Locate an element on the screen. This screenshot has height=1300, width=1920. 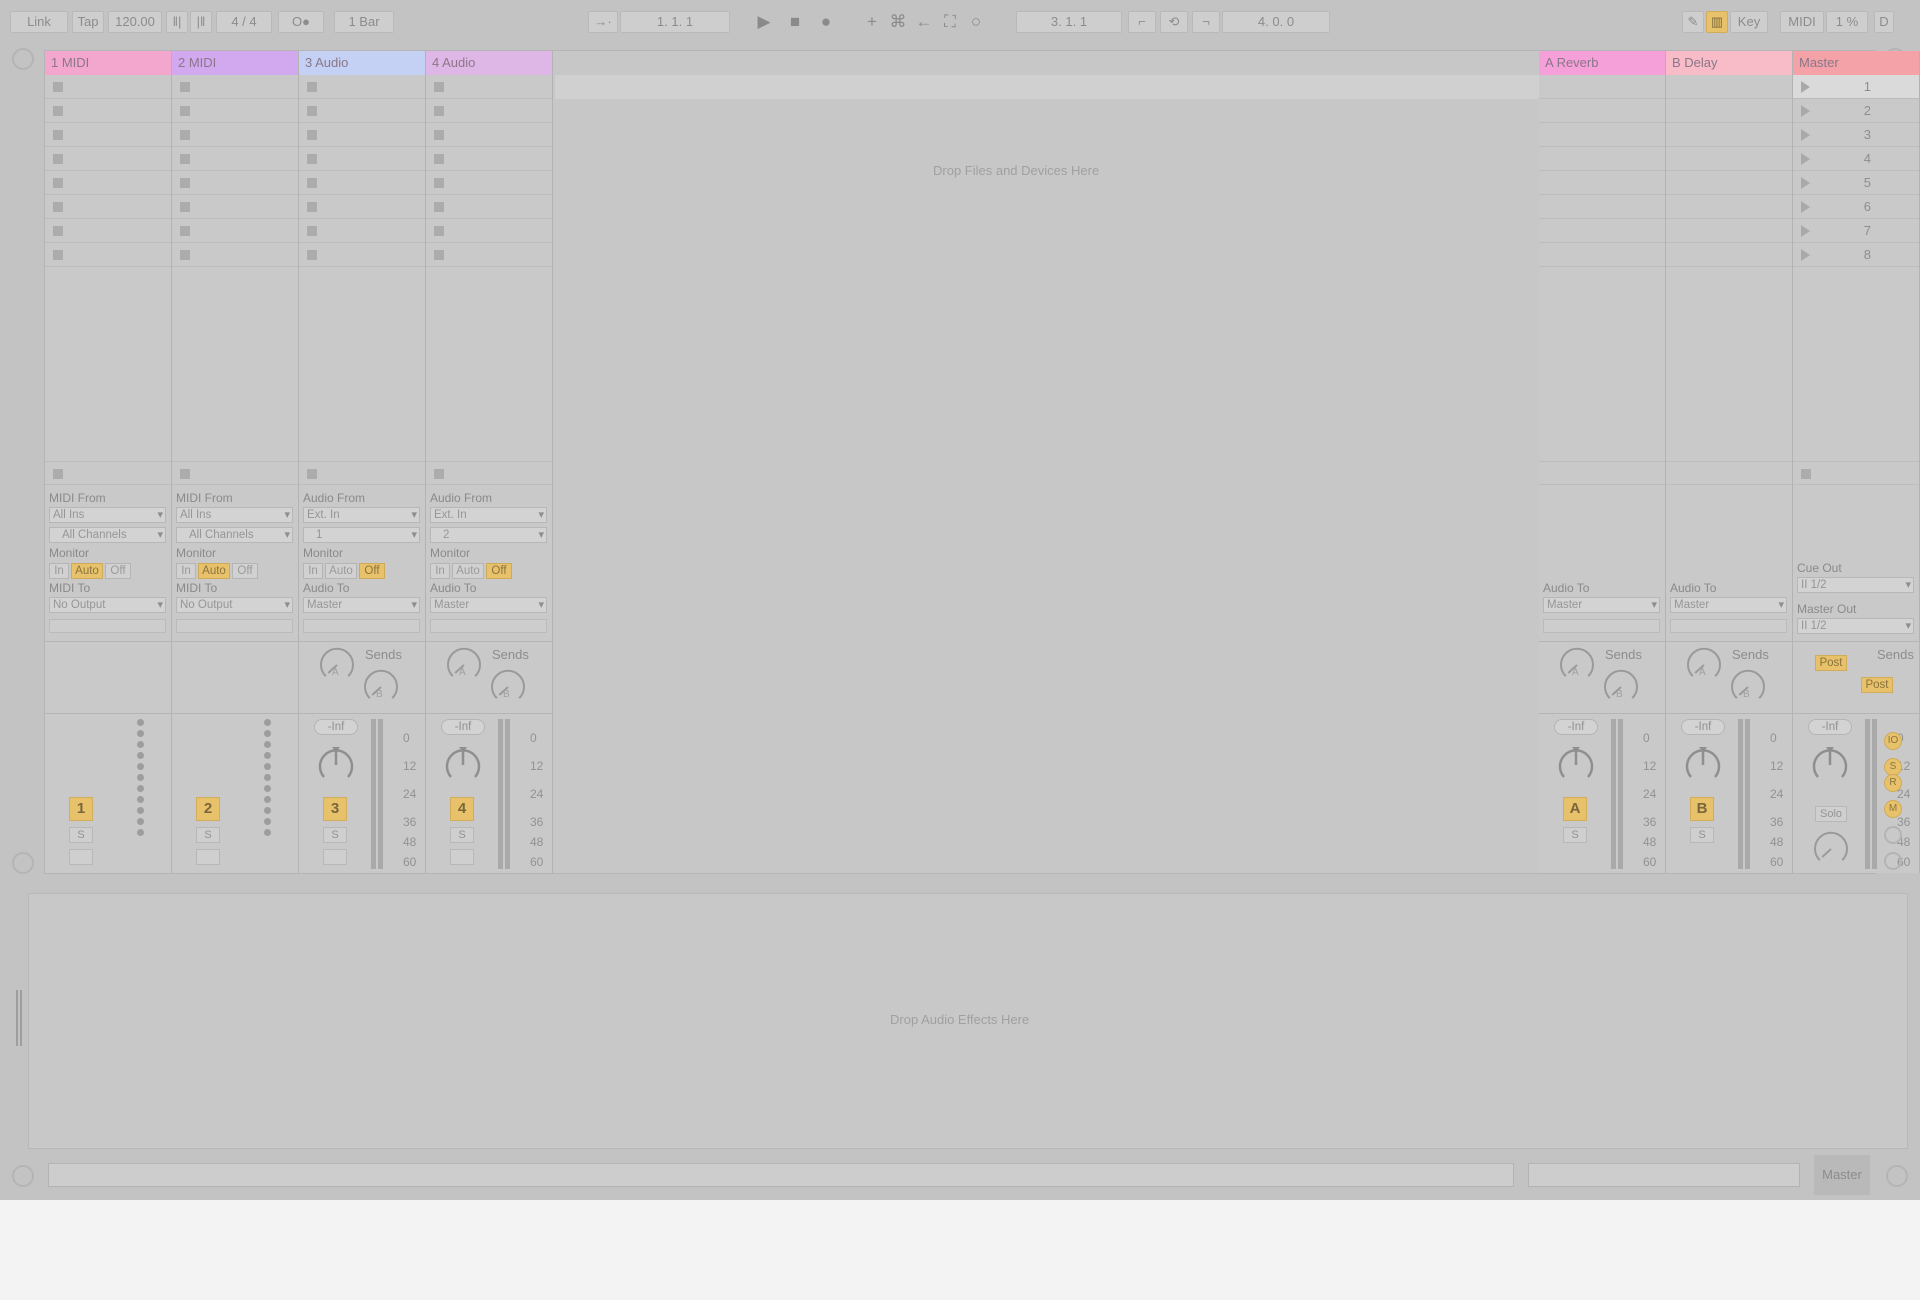
output-type-dropdown: No Output is located at coordinates (107, 605).